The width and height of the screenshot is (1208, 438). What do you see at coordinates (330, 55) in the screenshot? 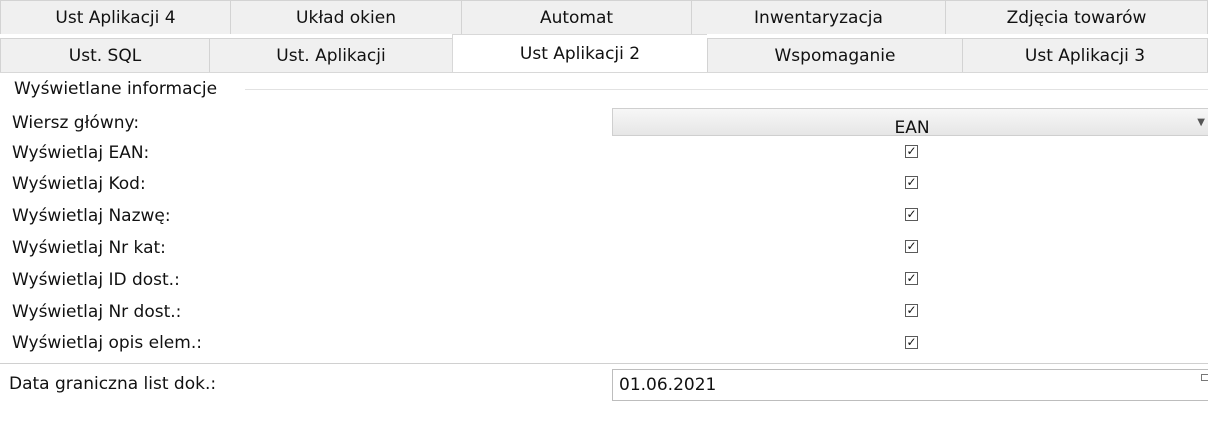
I see `tab-ust-aplikacji: Ust. Aplikacji` at bounding box center [330, 55].